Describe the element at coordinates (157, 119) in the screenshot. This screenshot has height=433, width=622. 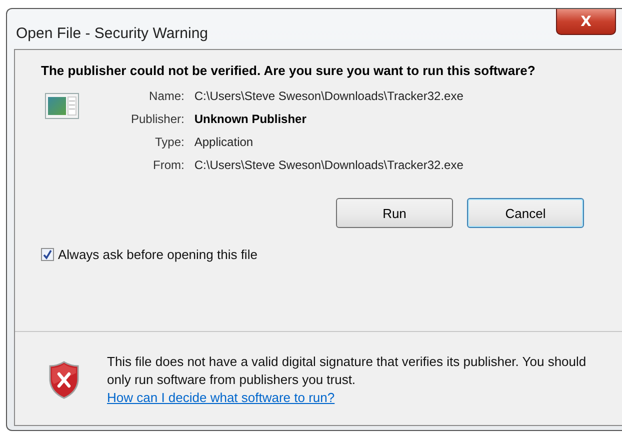
I see `field-label: Publisher:` at that location.